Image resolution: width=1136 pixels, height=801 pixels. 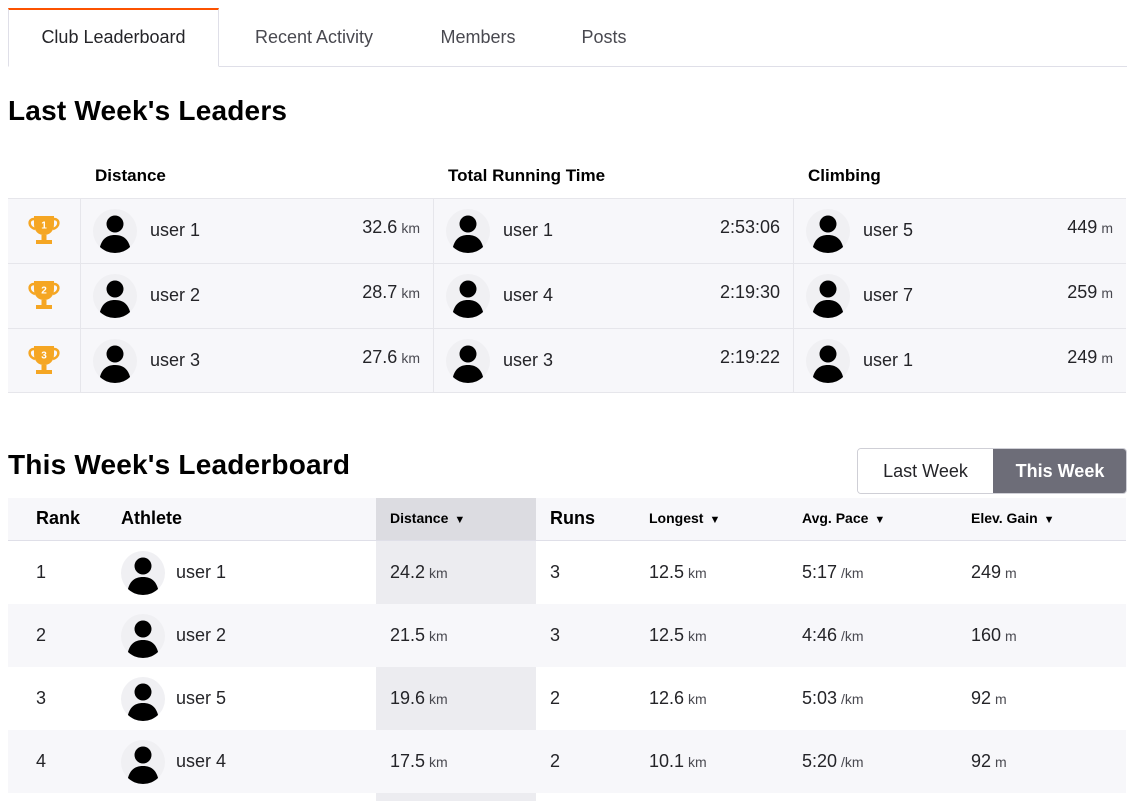 I want to click on distance-sort-header: Distance ▼, so click(x=427, y=519).